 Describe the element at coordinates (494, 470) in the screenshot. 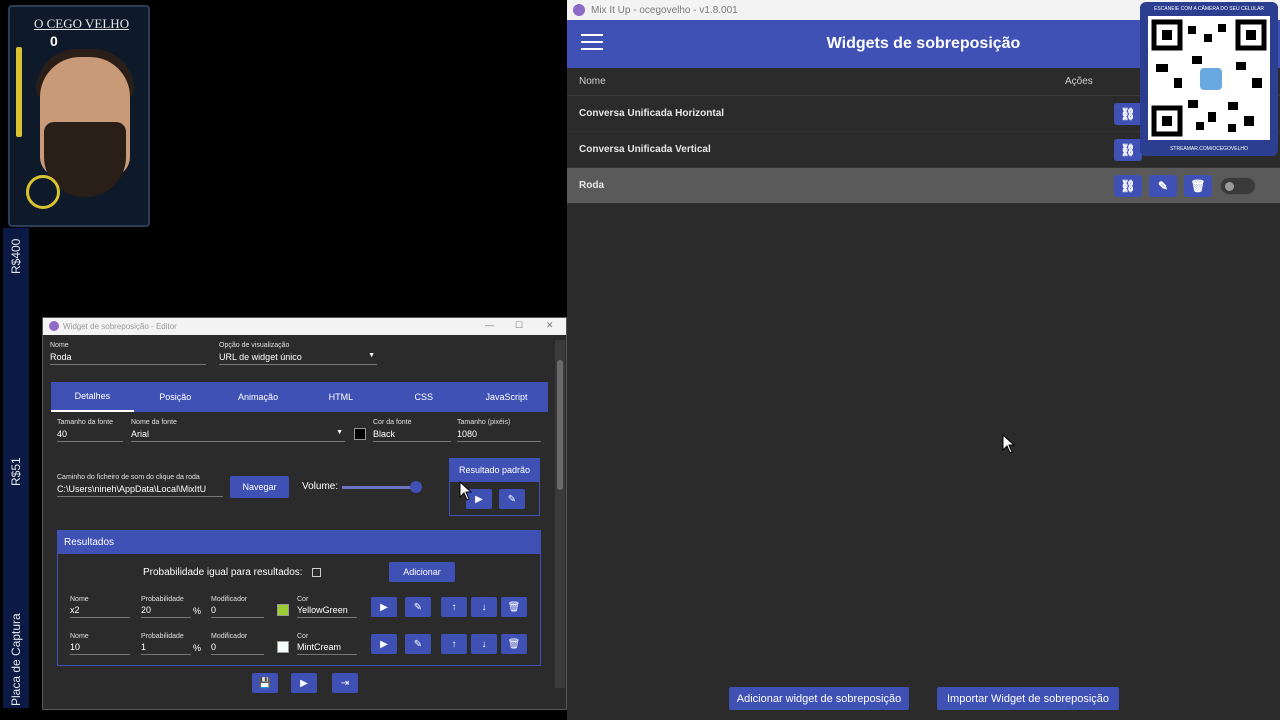

I see `default-result-button: Resultado padrão` at that location.